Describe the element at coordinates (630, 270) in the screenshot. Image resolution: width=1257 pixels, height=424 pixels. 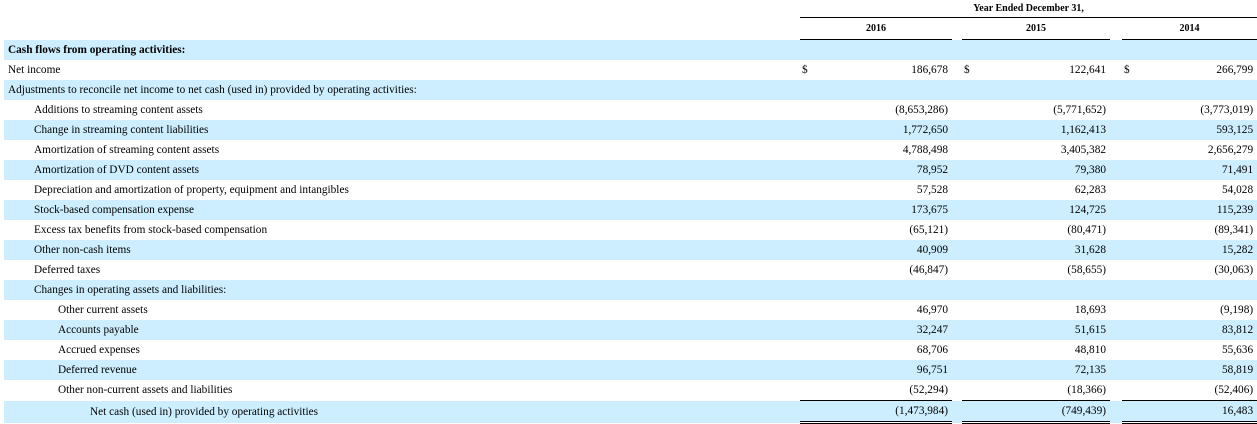
I see `table-row: Deferred taxes (46,847) (58,655) (30,063)` at that location.